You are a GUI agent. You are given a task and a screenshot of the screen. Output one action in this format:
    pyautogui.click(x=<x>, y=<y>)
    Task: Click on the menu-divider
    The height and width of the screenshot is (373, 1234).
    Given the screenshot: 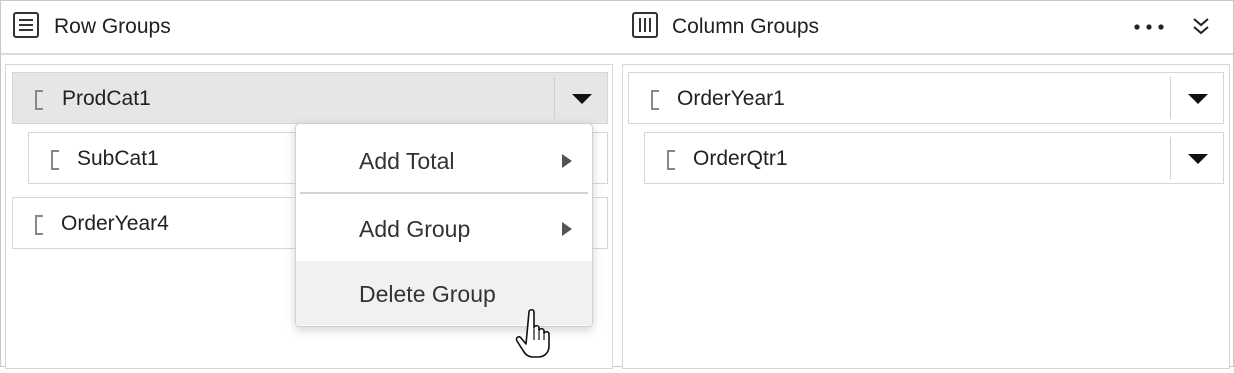 What is the action you would take?
    pyautogui.click(x=444, y=193)
    